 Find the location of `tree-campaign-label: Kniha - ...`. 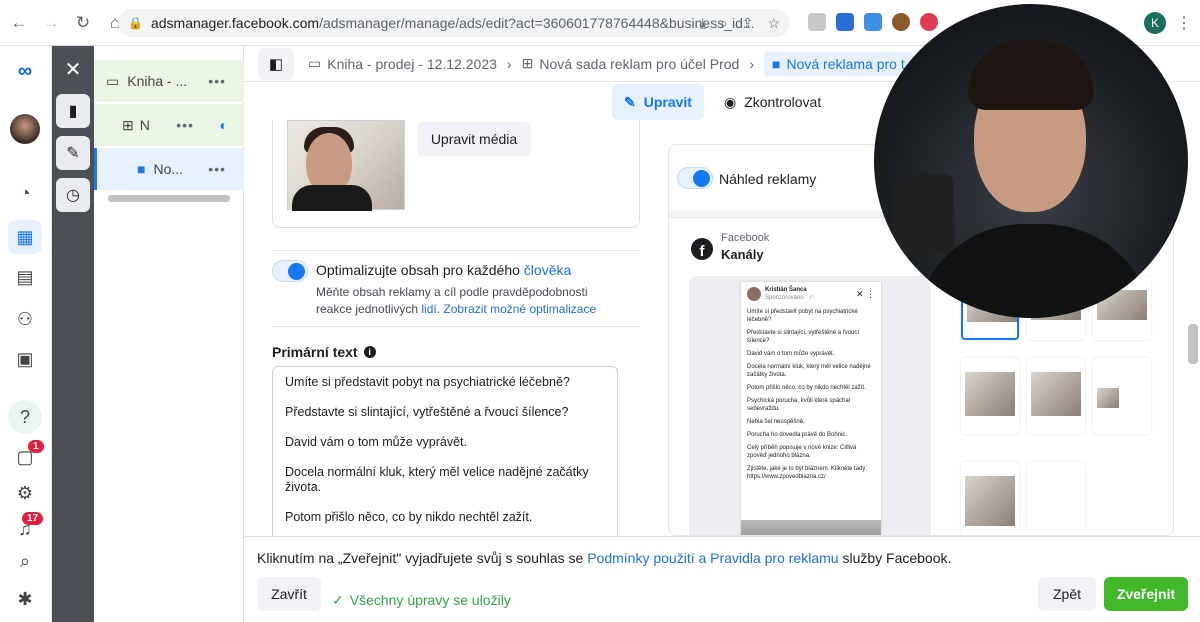

tree-campaign-label: Kniha - ... is located at coordinates (157, 81).